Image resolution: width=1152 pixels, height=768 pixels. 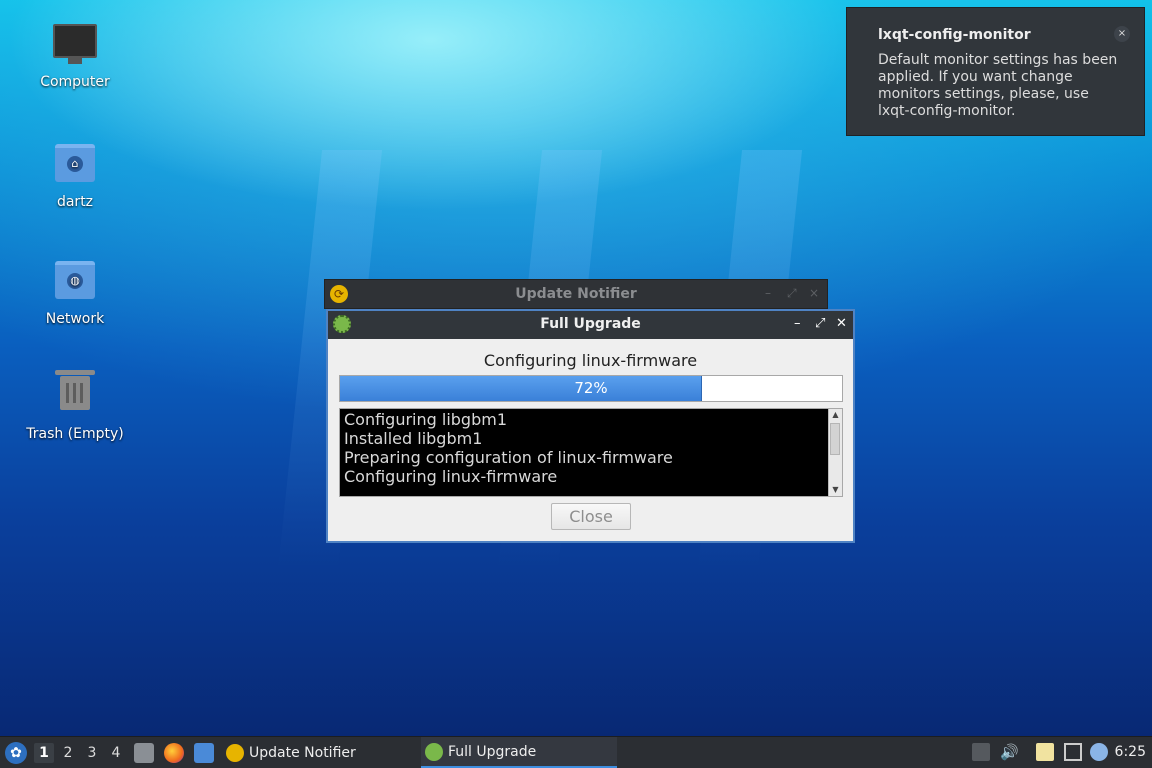 What do you see at coordinates (1009, 752) in the screenshot?
I see `volume-icon: 🔊` at bounding box center [1009, 752].